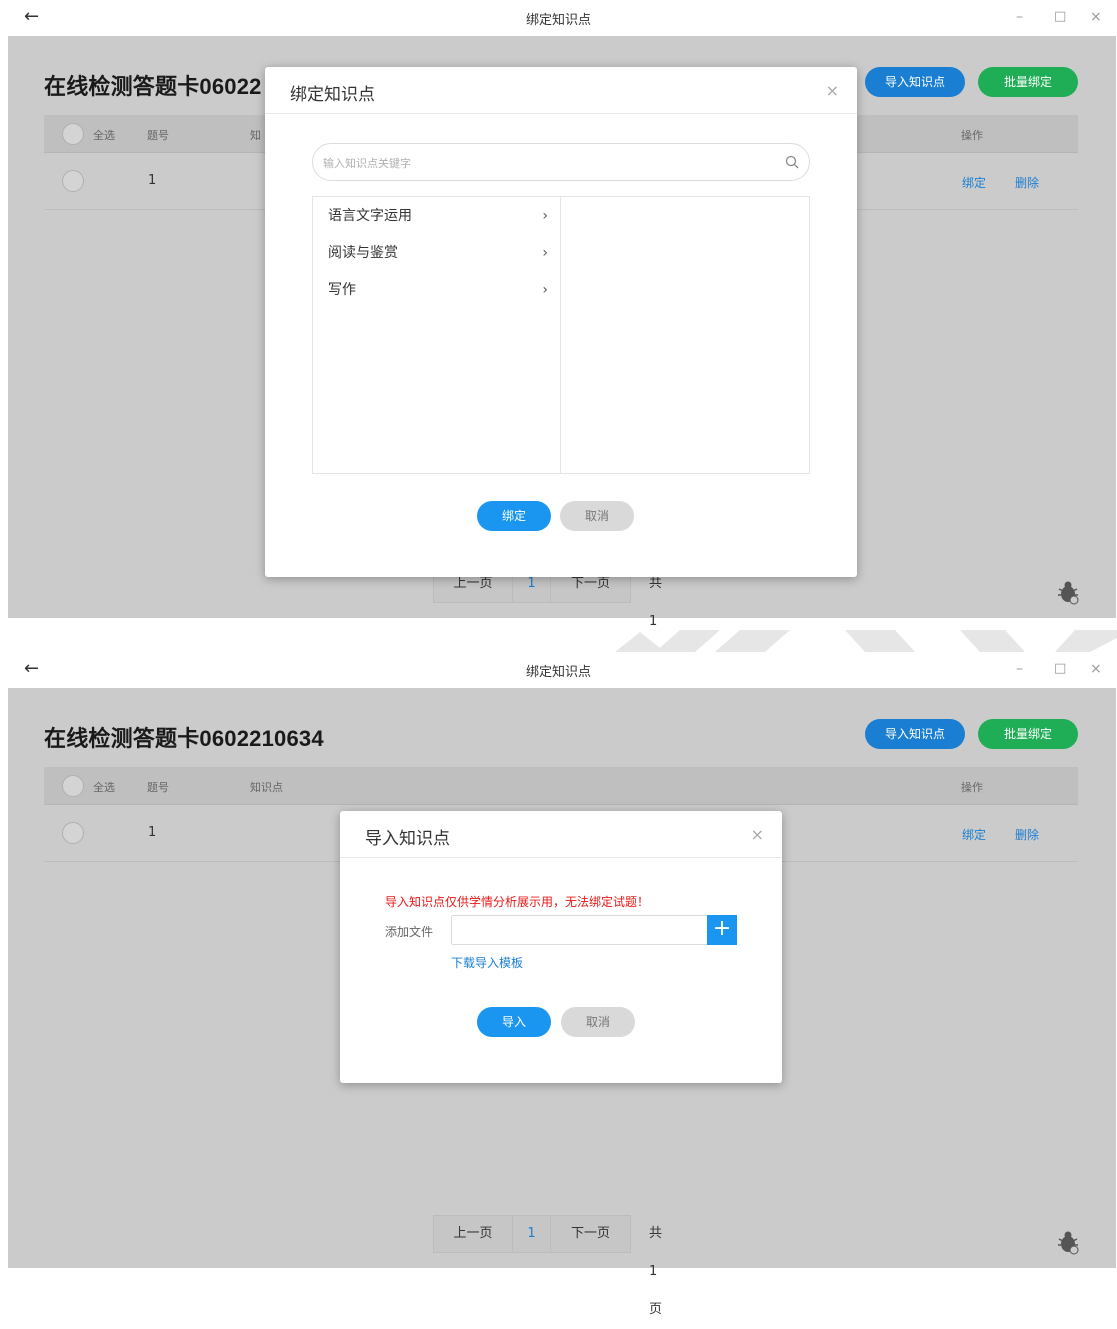 This screenshot has height=1329, width=1117. Describe the element at coordinates (438, 216) in the screenshot. I see `tree-item-language: 语言文字运用 ›` at that location.